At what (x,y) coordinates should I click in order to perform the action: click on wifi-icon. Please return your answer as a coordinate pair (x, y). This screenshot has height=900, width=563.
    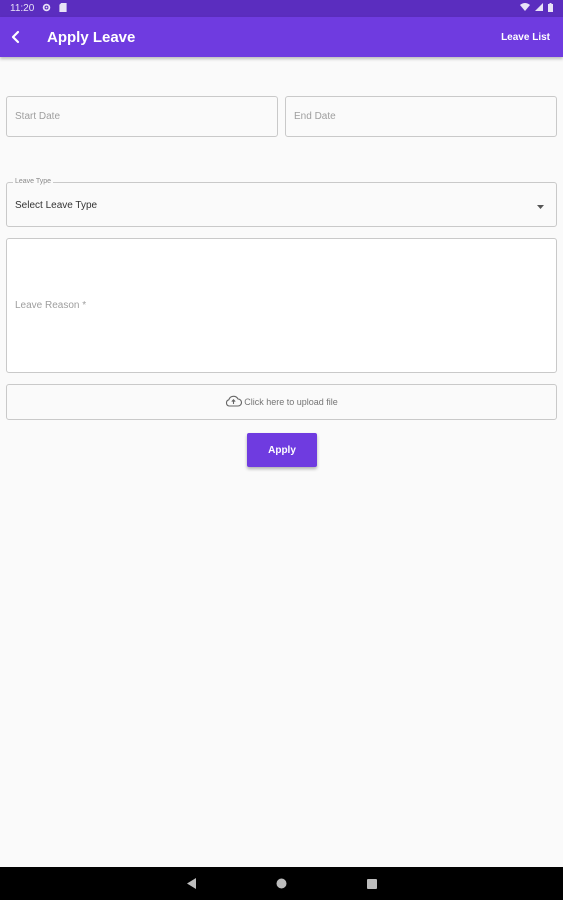
    Looking at the image, I should click on (525, 8).